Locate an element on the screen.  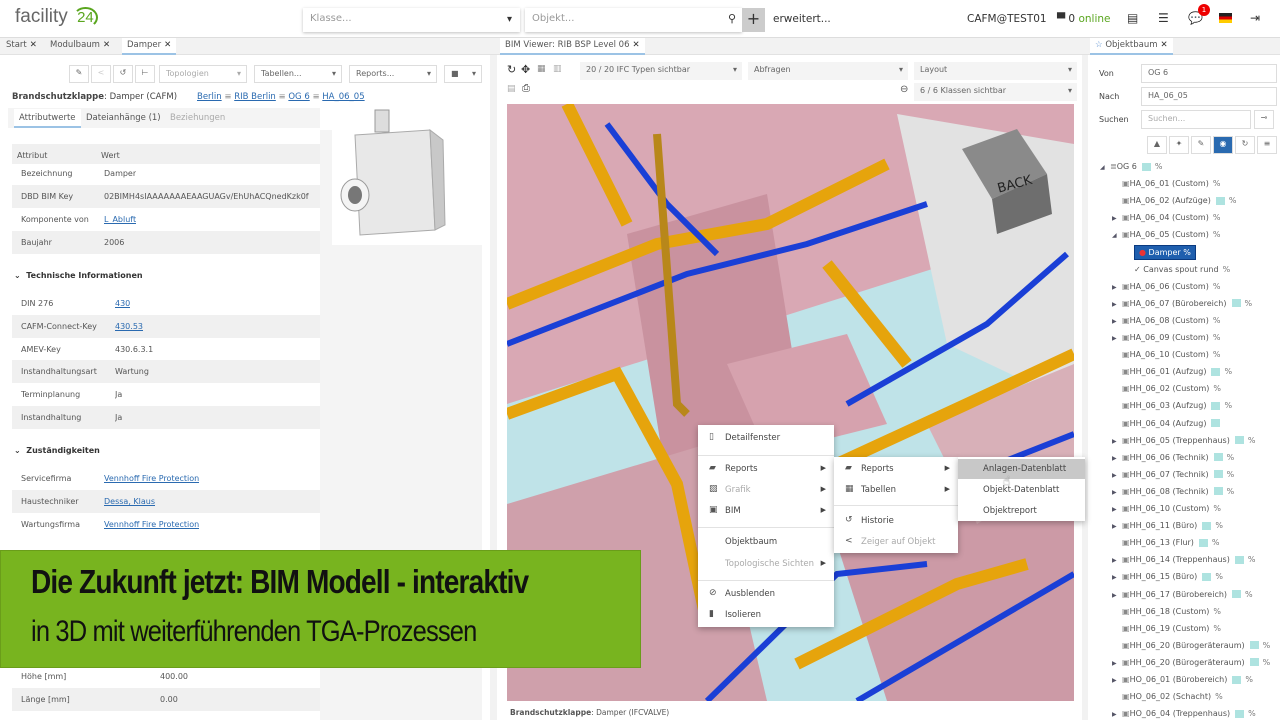
tree-item: ▶ ▣HH_06_11 (Büro)% is located at coordinates (1167, 529).